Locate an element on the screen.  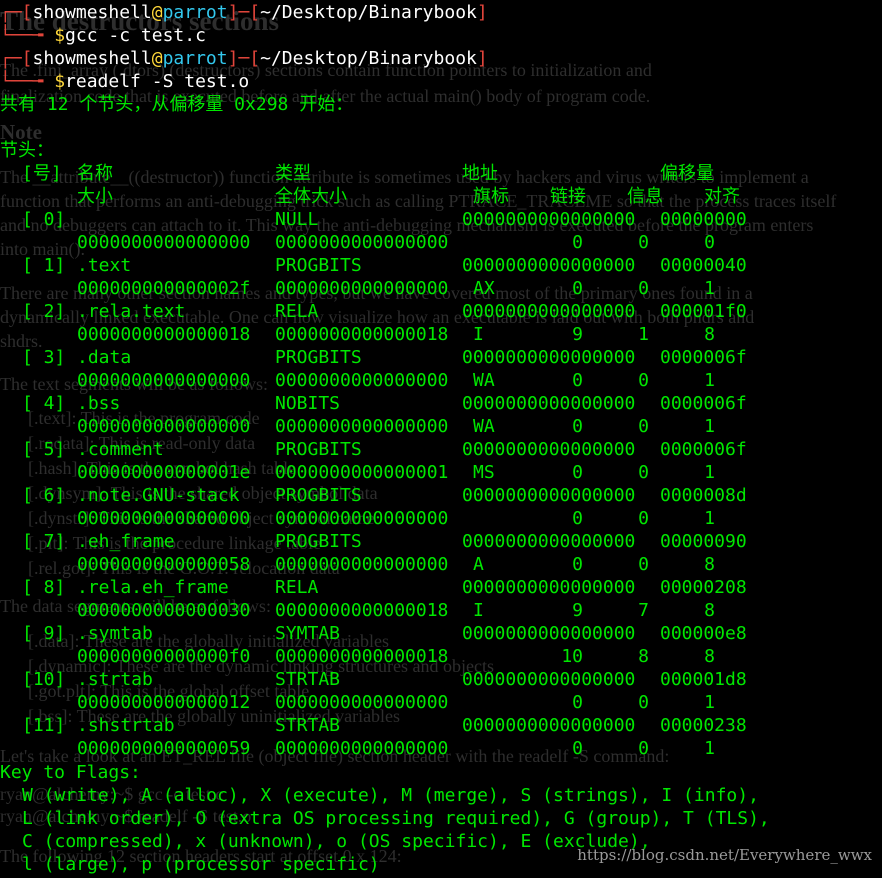
section-number: [11] is located at coordinates (44, 725).